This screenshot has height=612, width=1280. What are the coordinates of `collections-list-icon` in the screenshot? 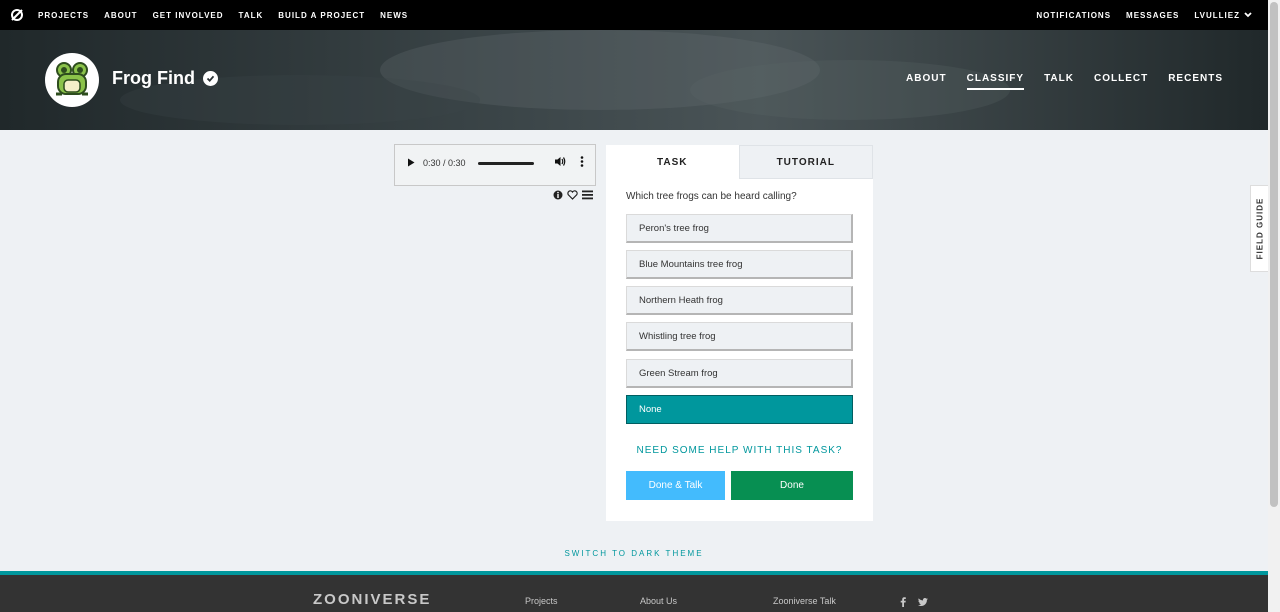 It's located at (587, 196).